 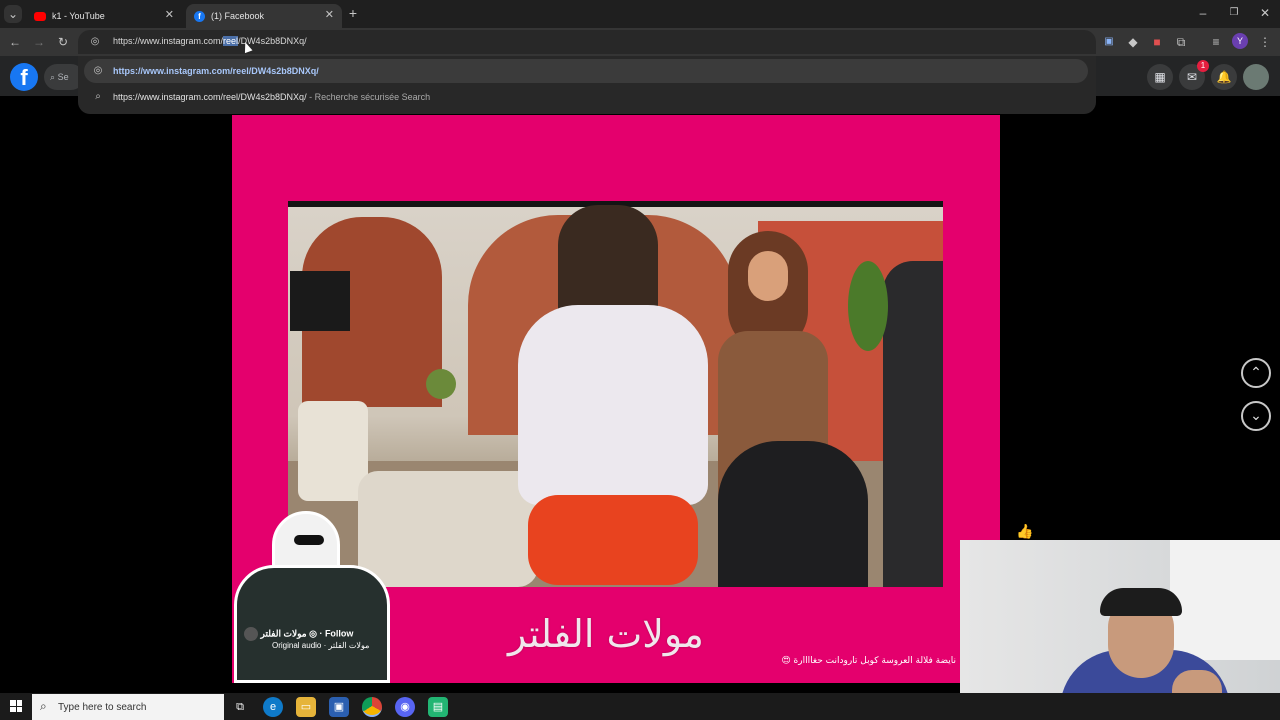 I want to click on audio-label: مولات الفلتر · Original audio, so click(x=320, y=645).